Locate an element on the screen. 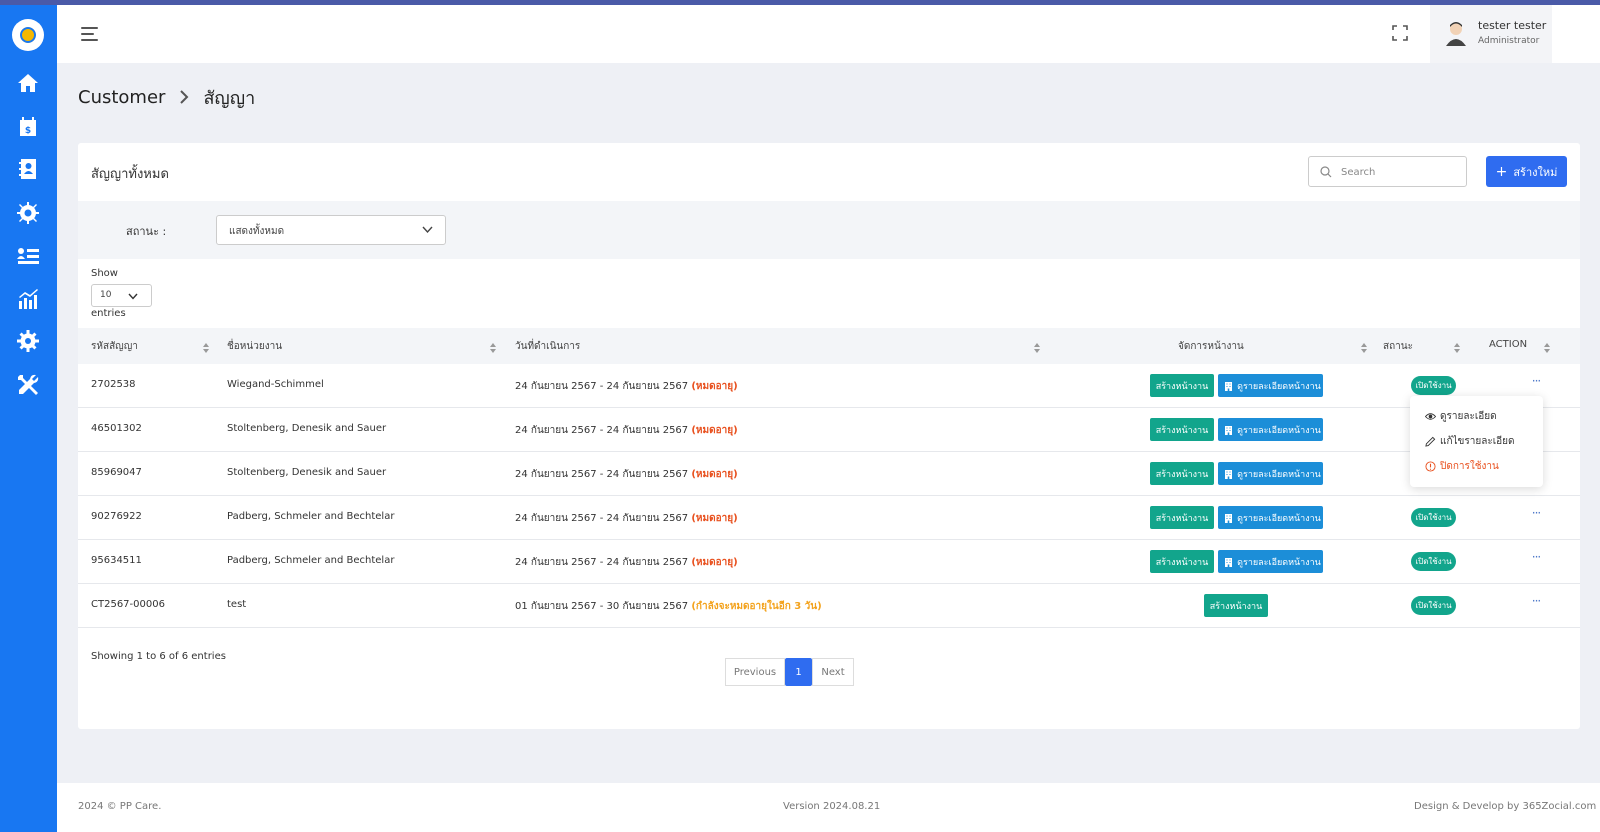 The image size is (1600, 832). entries-label: entries is located at coordinates (108, 313).